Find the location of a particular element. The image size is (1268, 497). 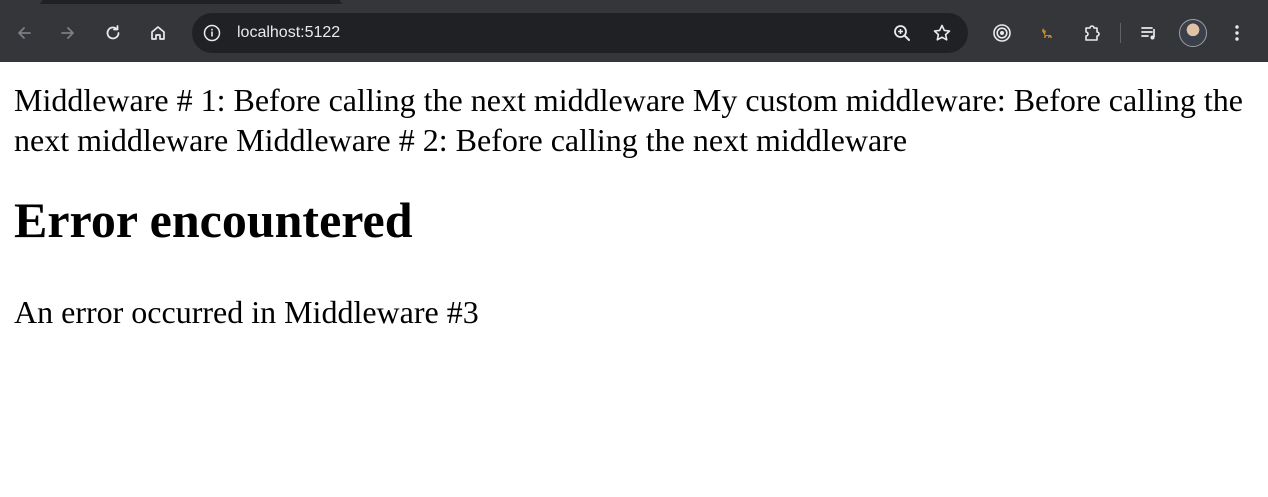

reload-icon is located at coordinates (113, 32).